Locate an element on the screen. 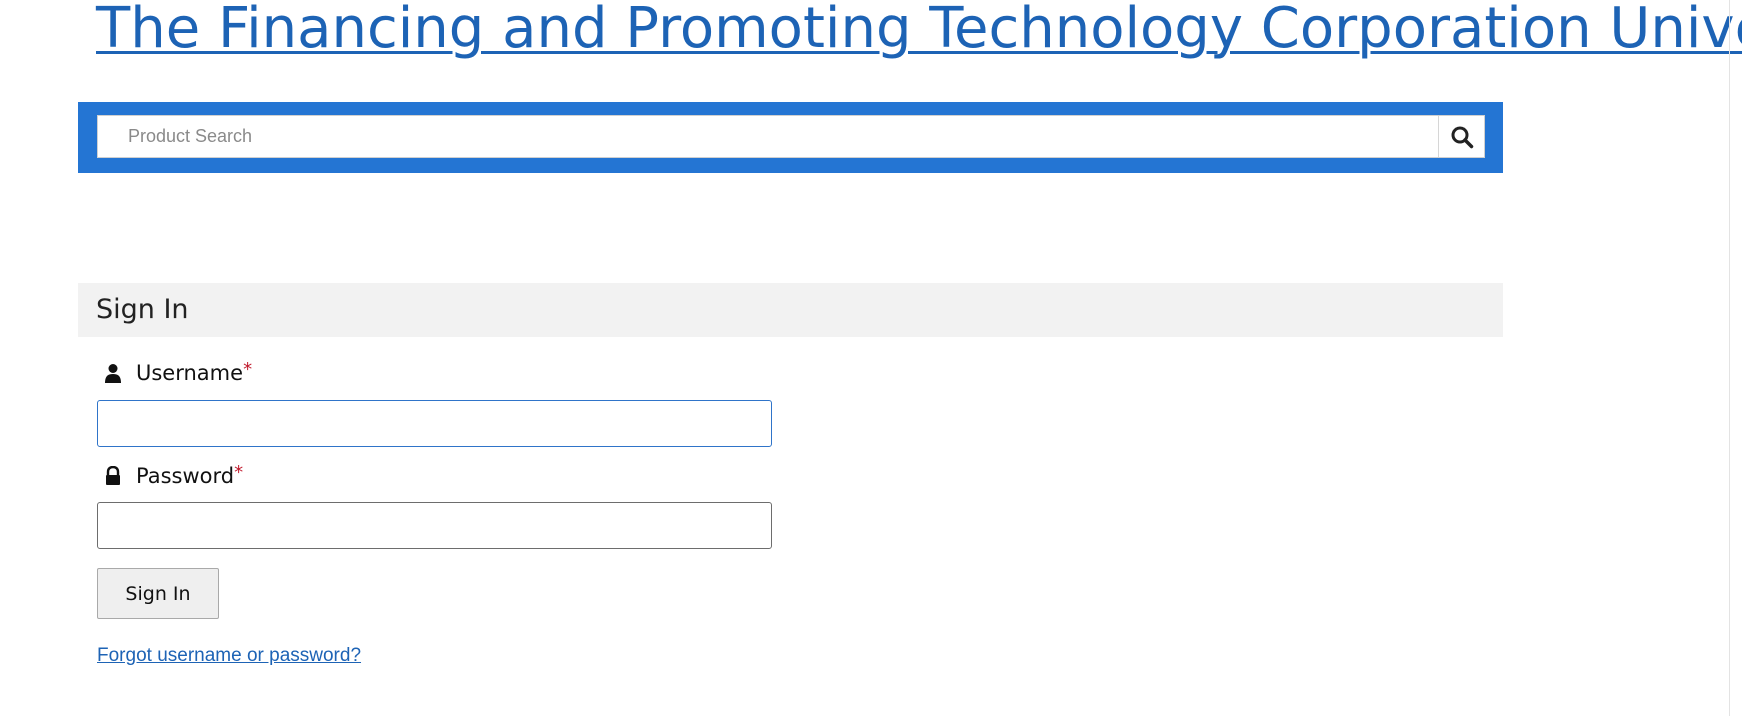 This screenshot has height=716, width=1742. username-label-text: Username is located at coordinates (190, 373).